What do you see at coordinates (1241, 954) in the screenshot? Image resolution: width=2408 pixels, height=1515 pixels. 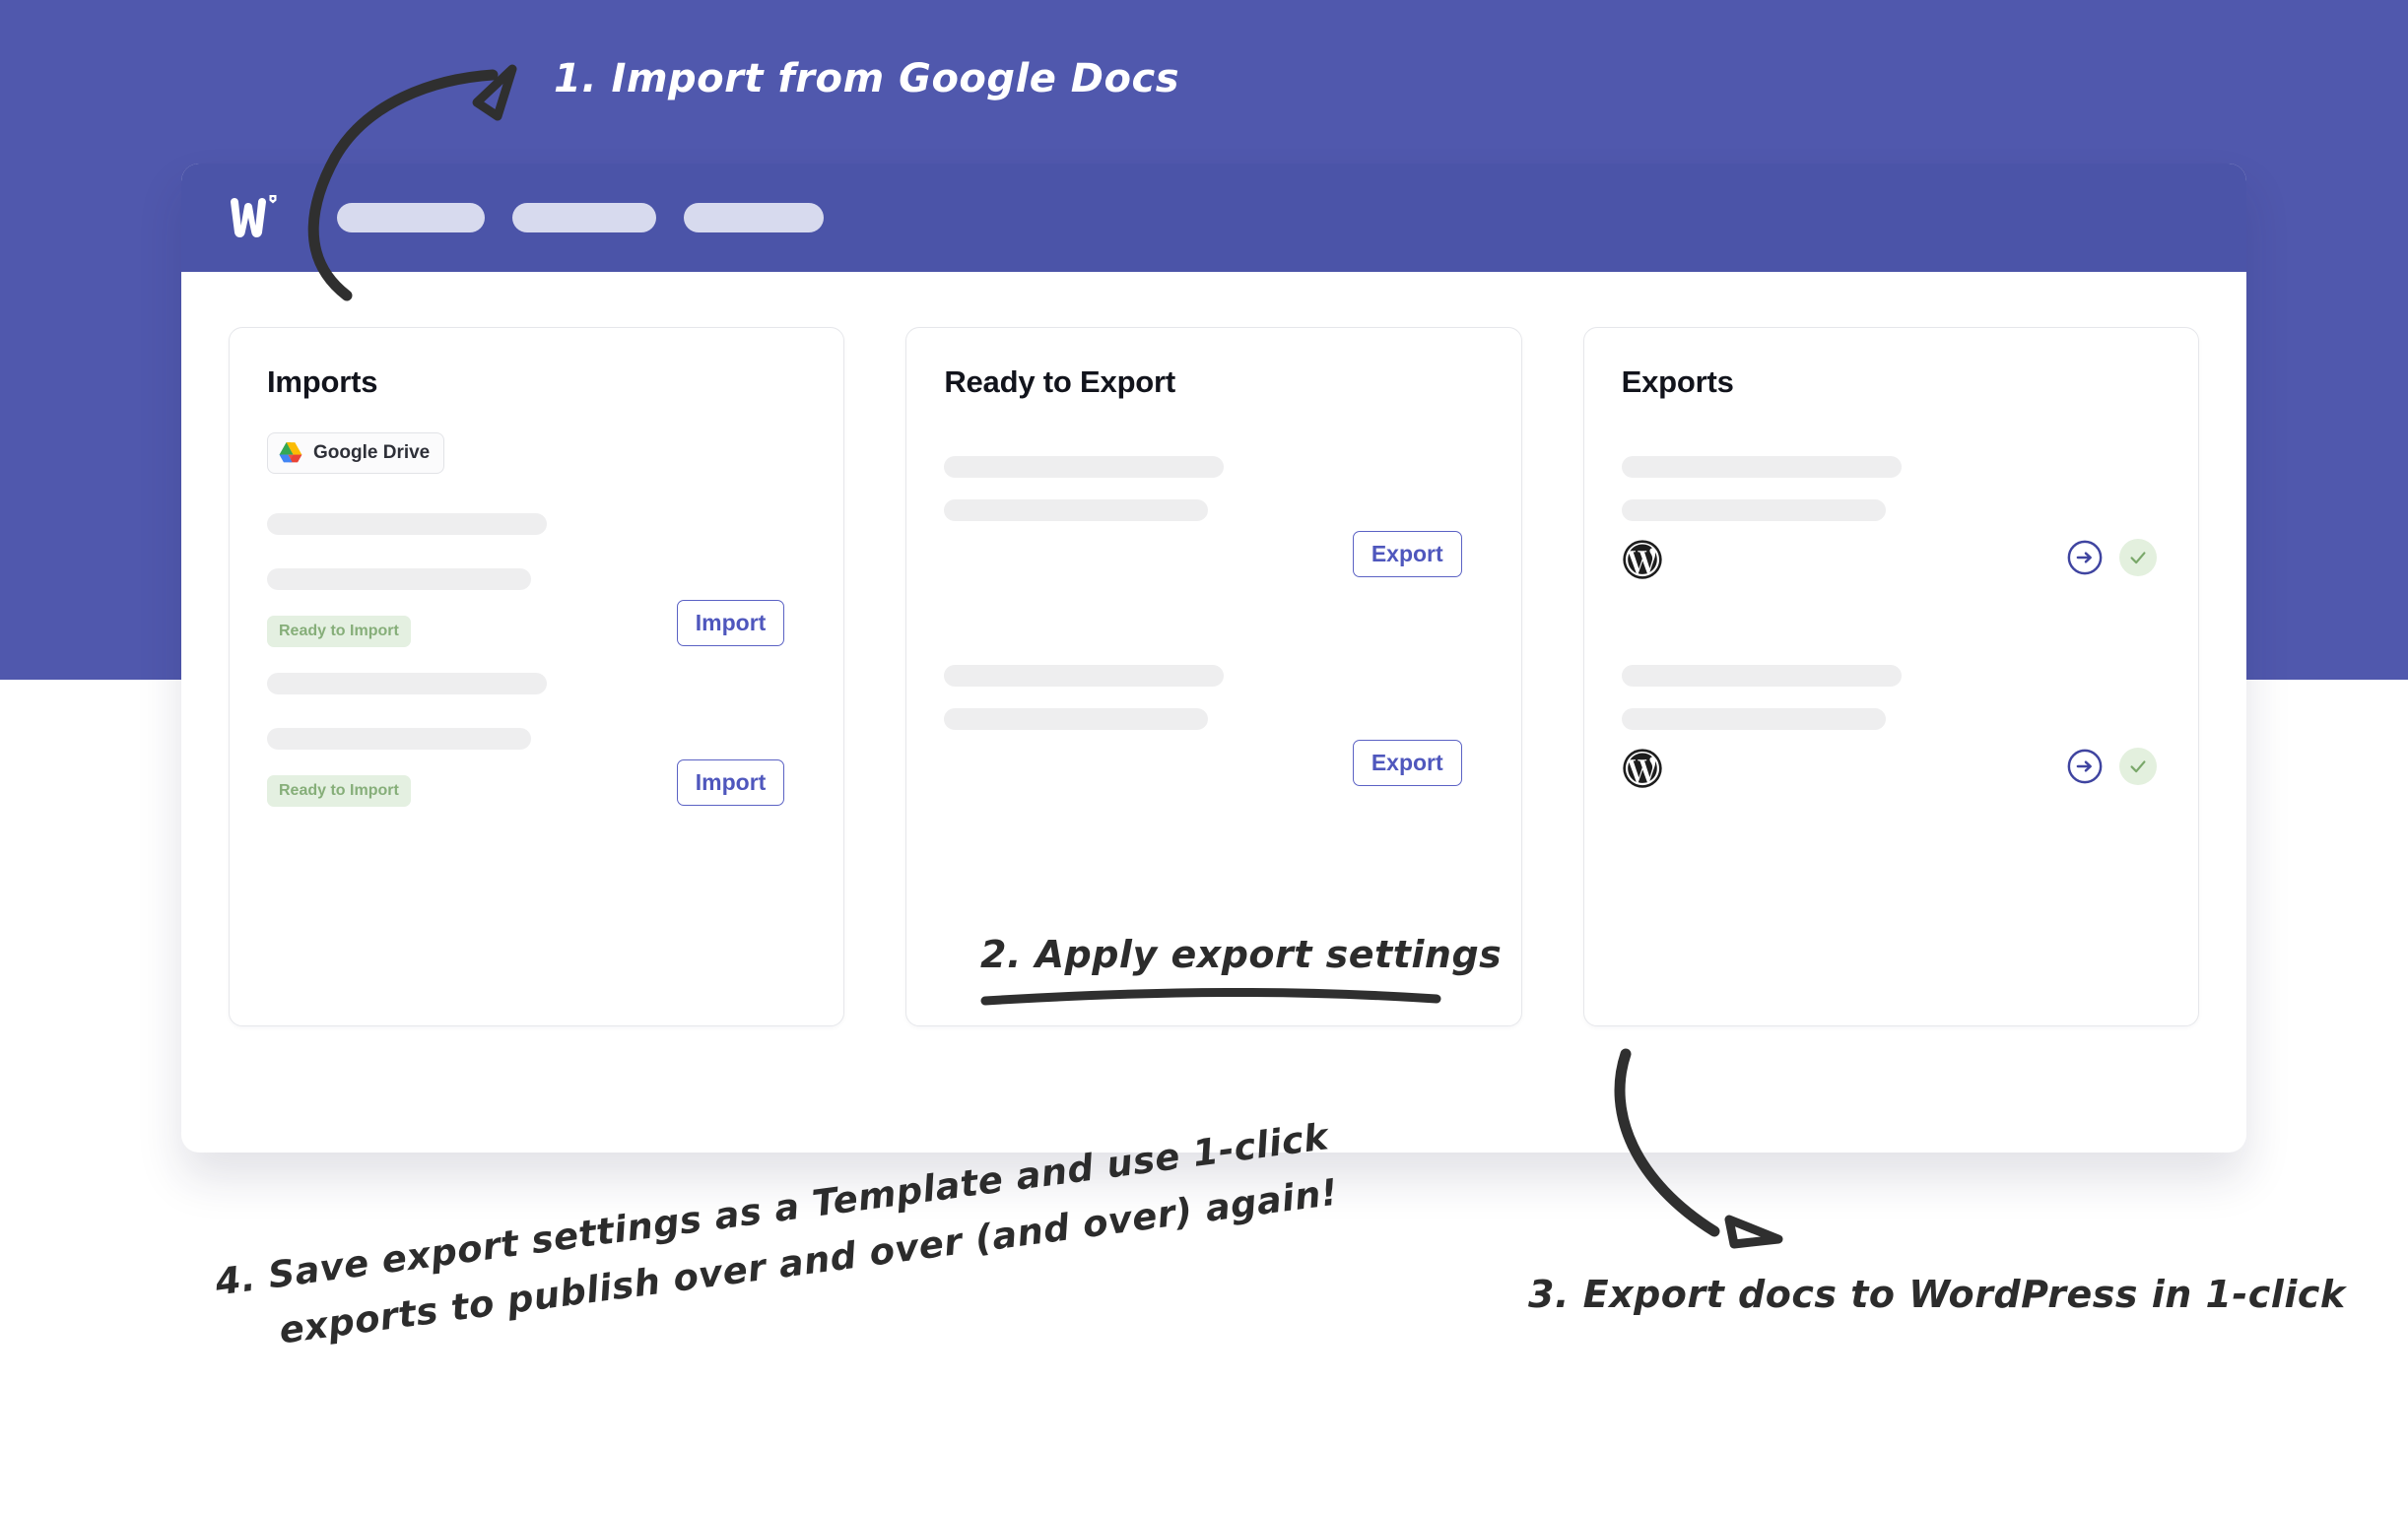 I see `annotation-step-2: 2. Apply export settings` at bounding box center [1241, 954].